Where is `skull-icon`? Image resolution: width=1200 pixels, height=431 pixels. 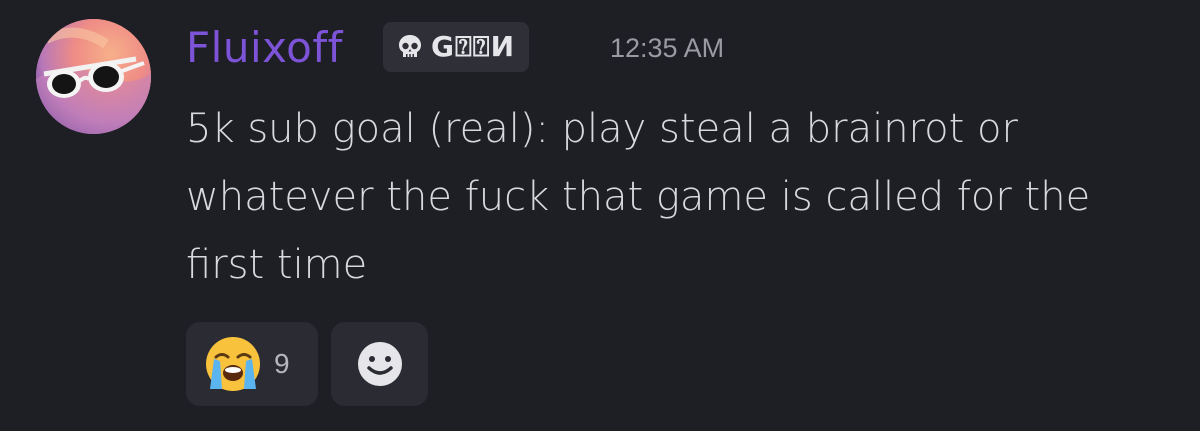
skull-icon is located at coordinates (410, 46).